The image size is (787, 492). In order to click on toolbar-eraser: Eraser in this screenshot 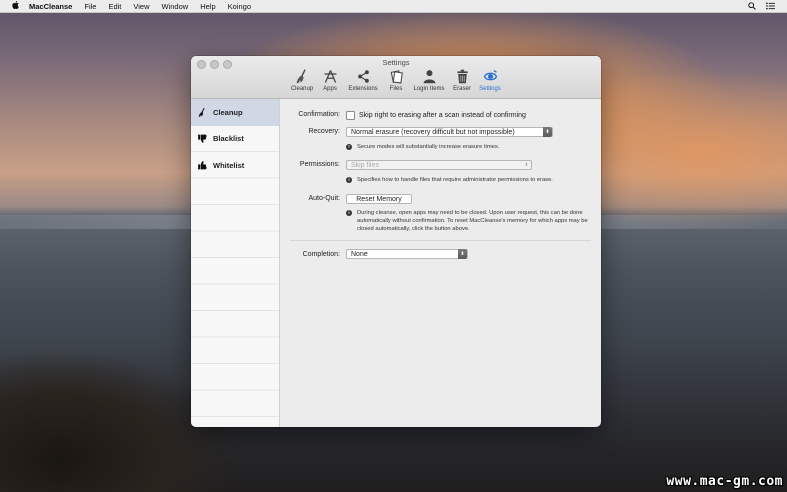, I will do `click(462, 80)`.